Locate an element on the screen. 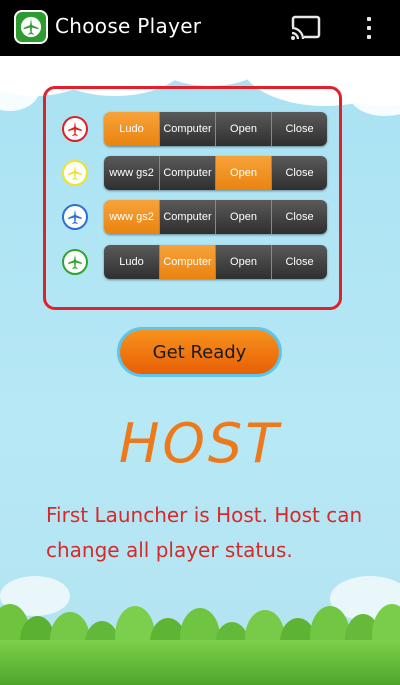 The width and height of the screenshot is (400, 685). grass-ground is located at coordinates (200, 662).